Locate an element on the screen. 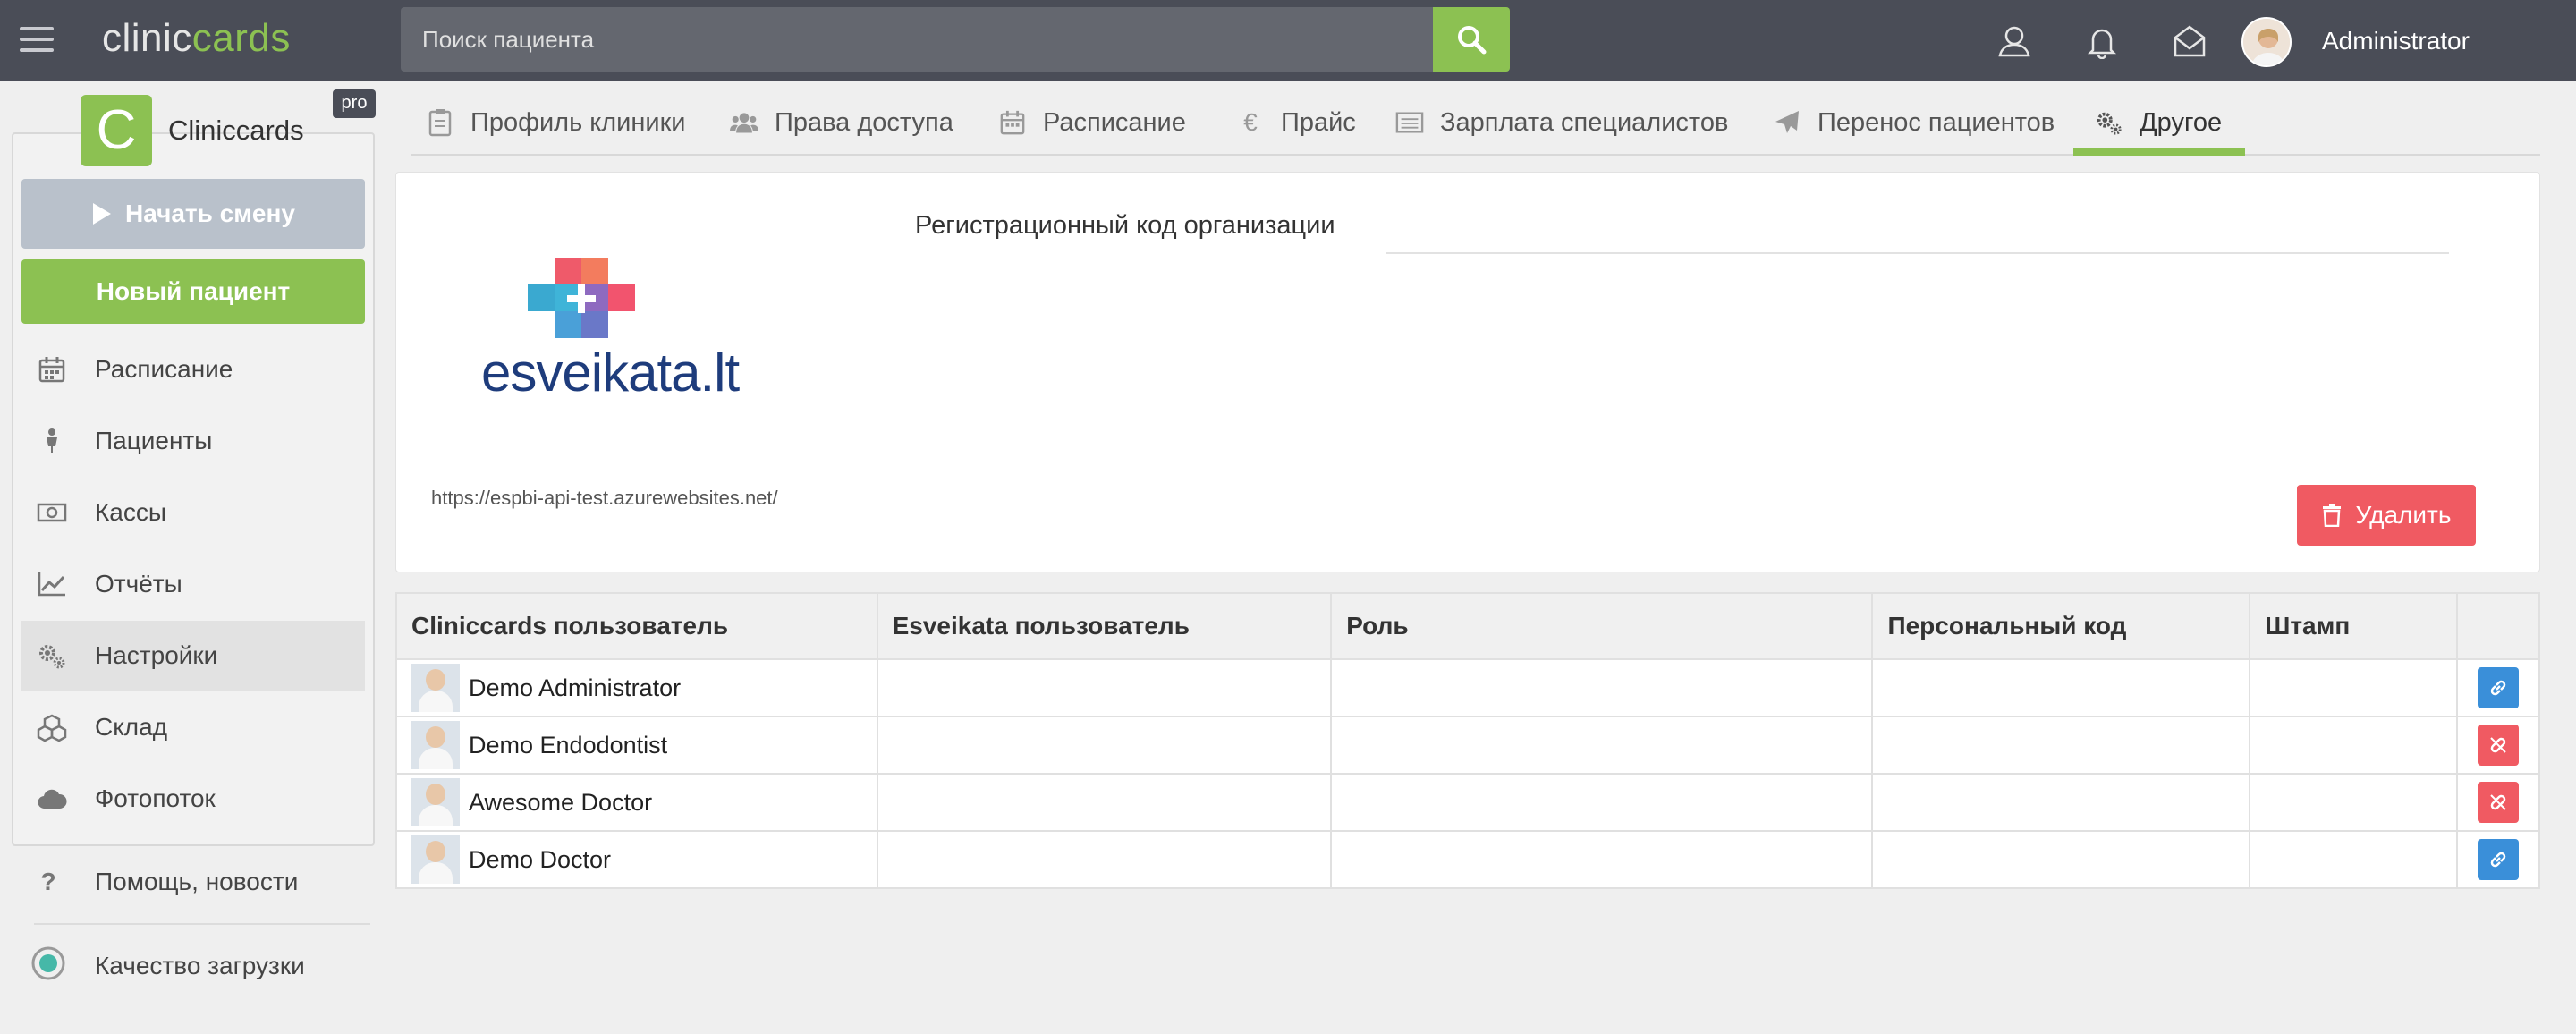  user-name-cell: Demo Doctor is located at coordinates (540, 859).